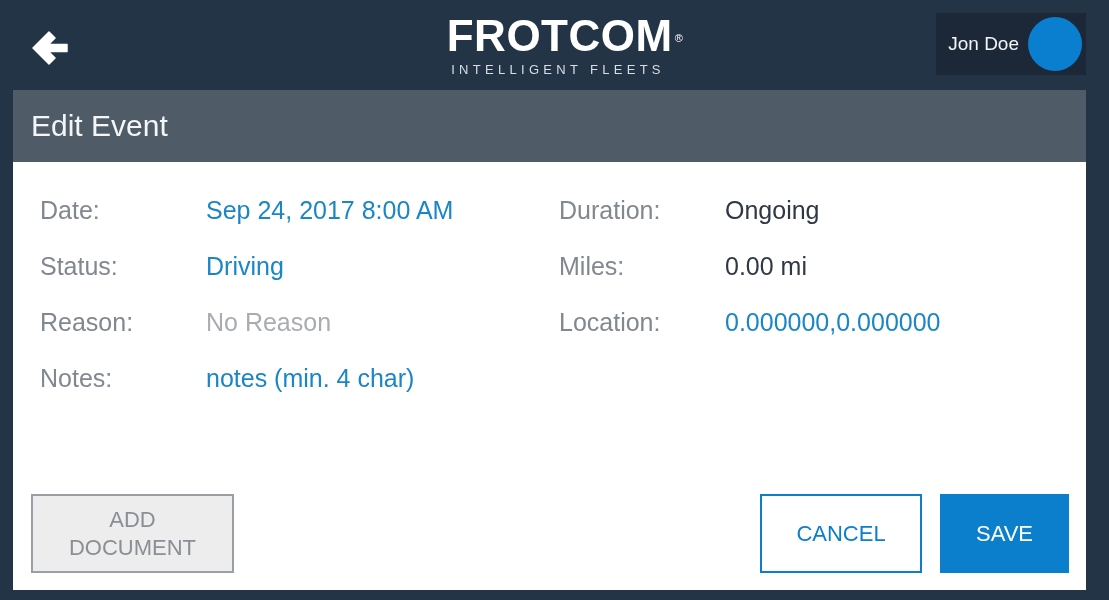 The width and height of the screenshot is (1109, 600). I want to click on outline-button: CANCEL, so click(841, 533).